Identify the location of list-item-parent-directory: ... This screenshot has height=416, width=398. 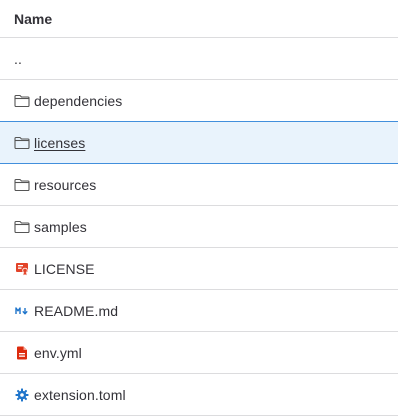
(199, 59).